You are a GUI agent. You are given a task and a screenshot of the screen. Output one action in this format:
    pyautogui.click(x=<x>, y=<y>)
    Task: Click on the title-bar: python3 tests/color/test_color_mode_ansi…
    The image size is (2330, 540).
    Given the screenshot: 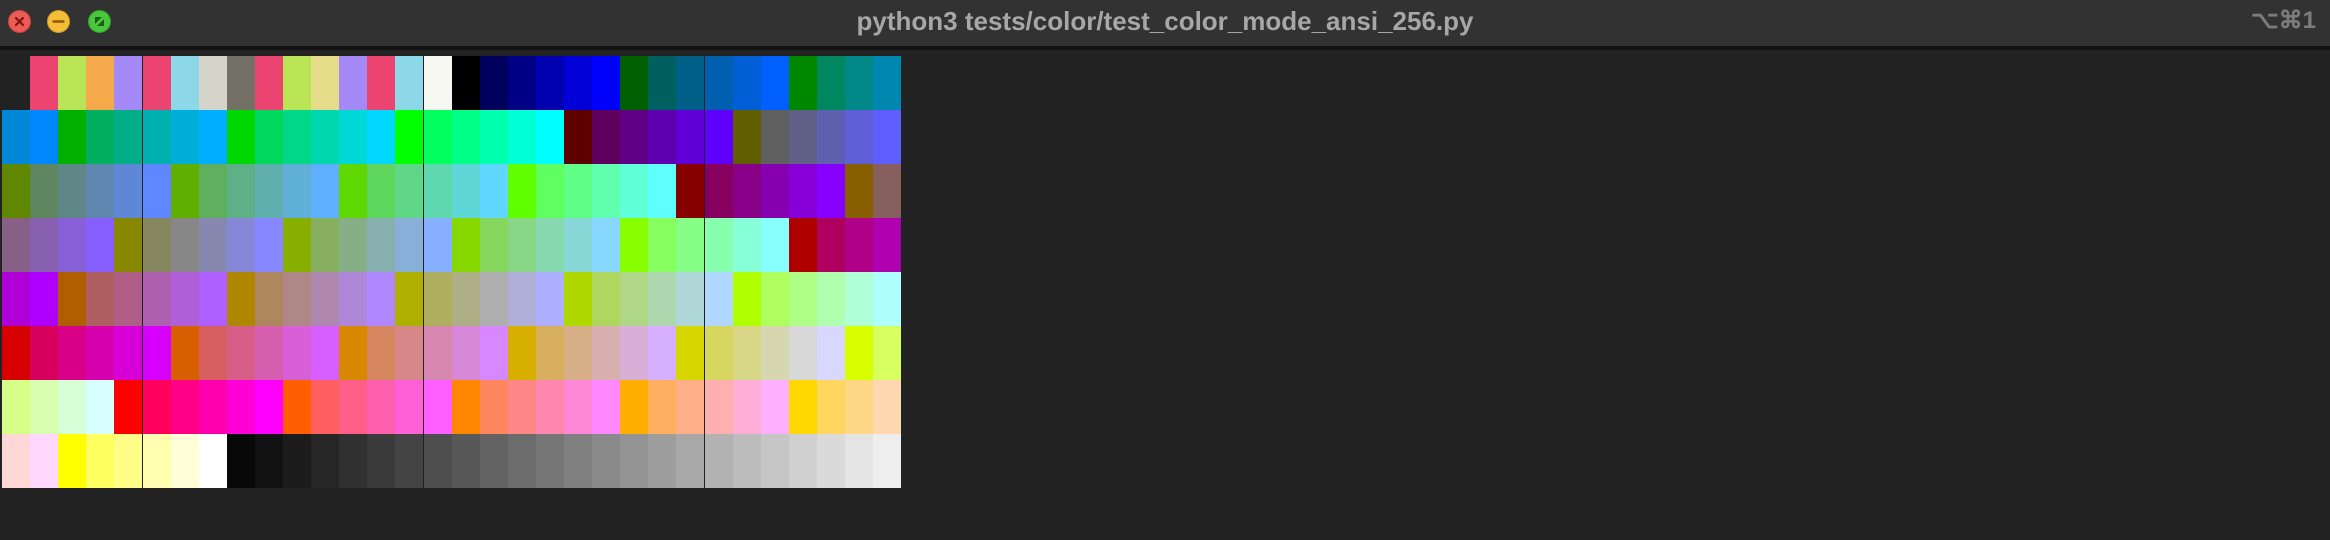 What is the action you would take?
    pyautogui.click(x=1165, y=25)
    